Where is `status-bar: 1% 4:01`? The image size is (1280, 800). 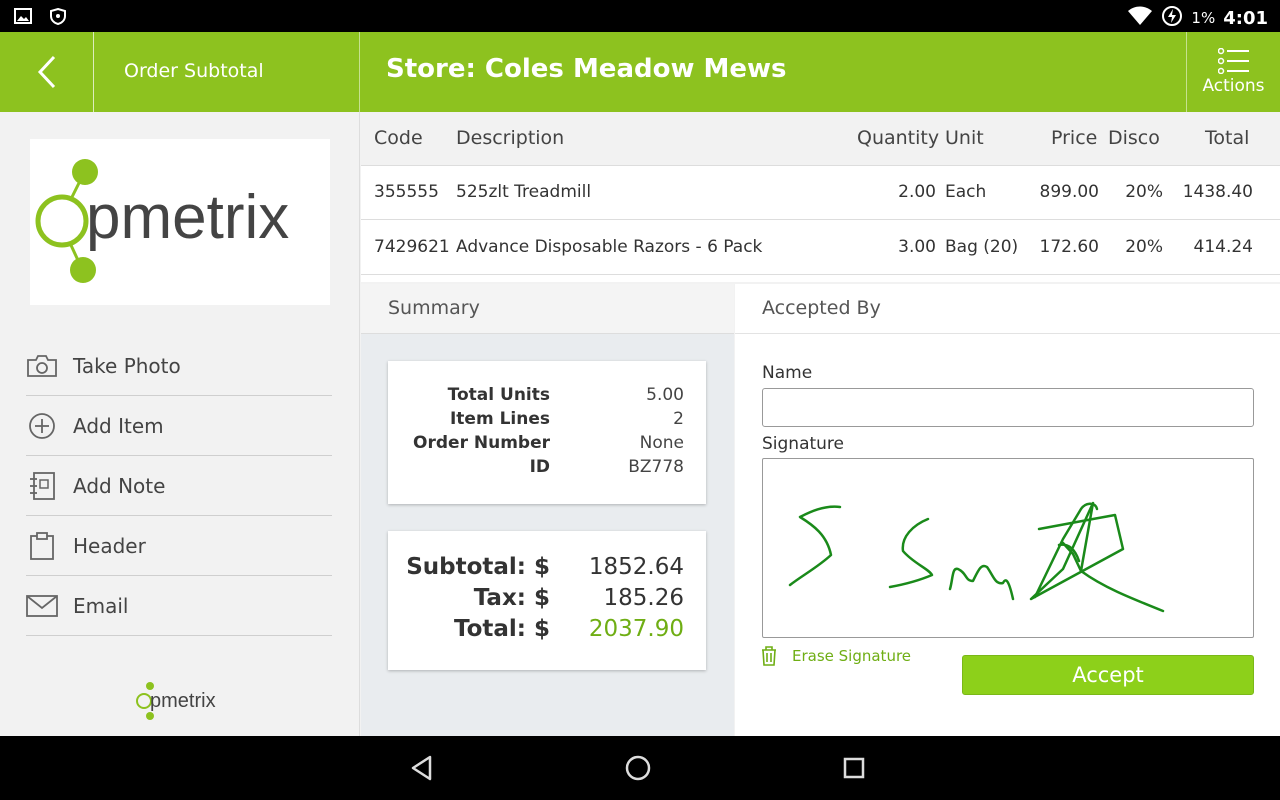 status-bar: 1% 4:01 is located at coordinates (640, 16).